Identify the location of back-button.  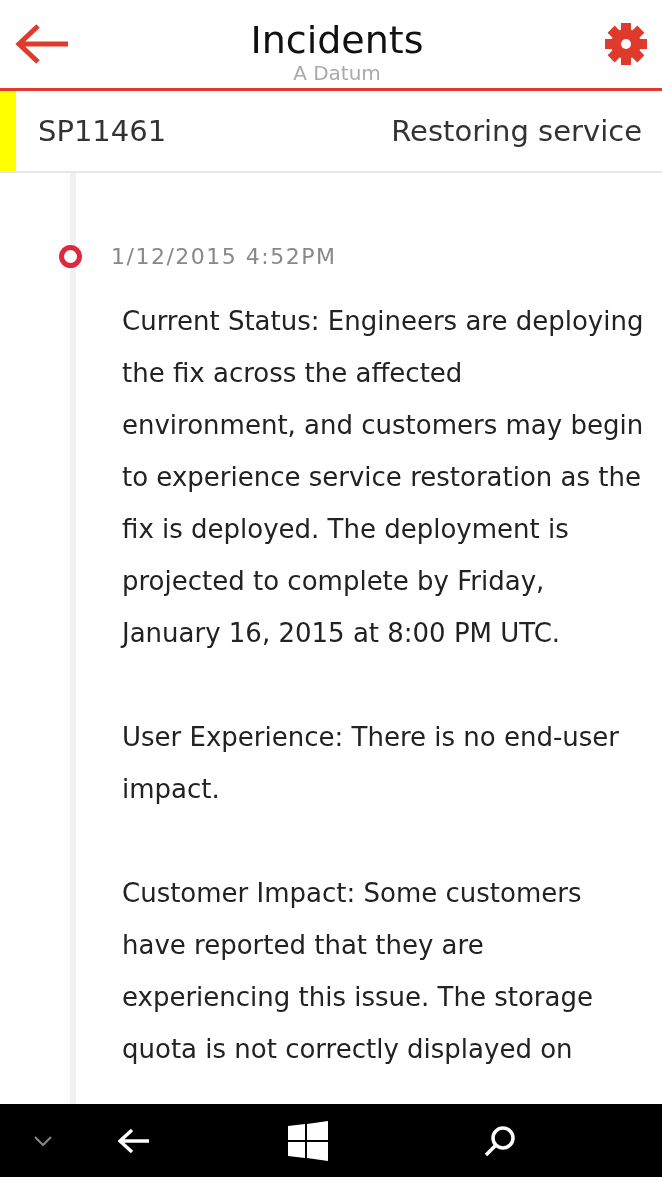
(42, 44).